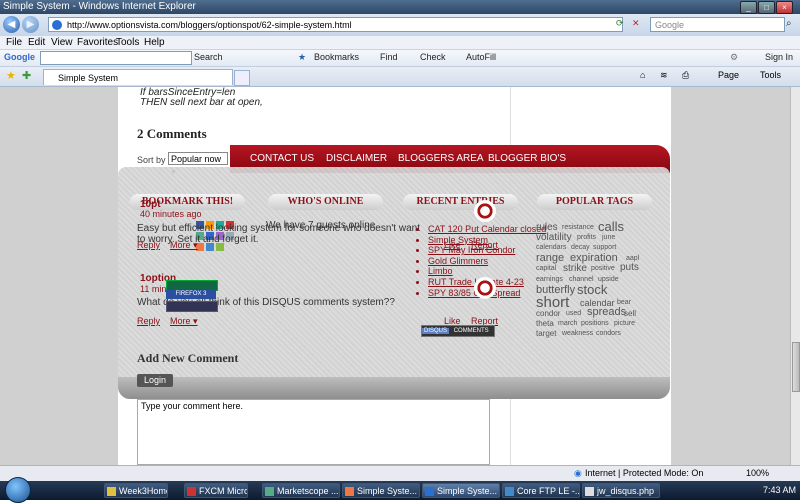 The width and height of the screenshot is (800, 503). Describe the element at coordinates (632, 258) in the screenshot. I see `tag-aapl: aapl` at that location.